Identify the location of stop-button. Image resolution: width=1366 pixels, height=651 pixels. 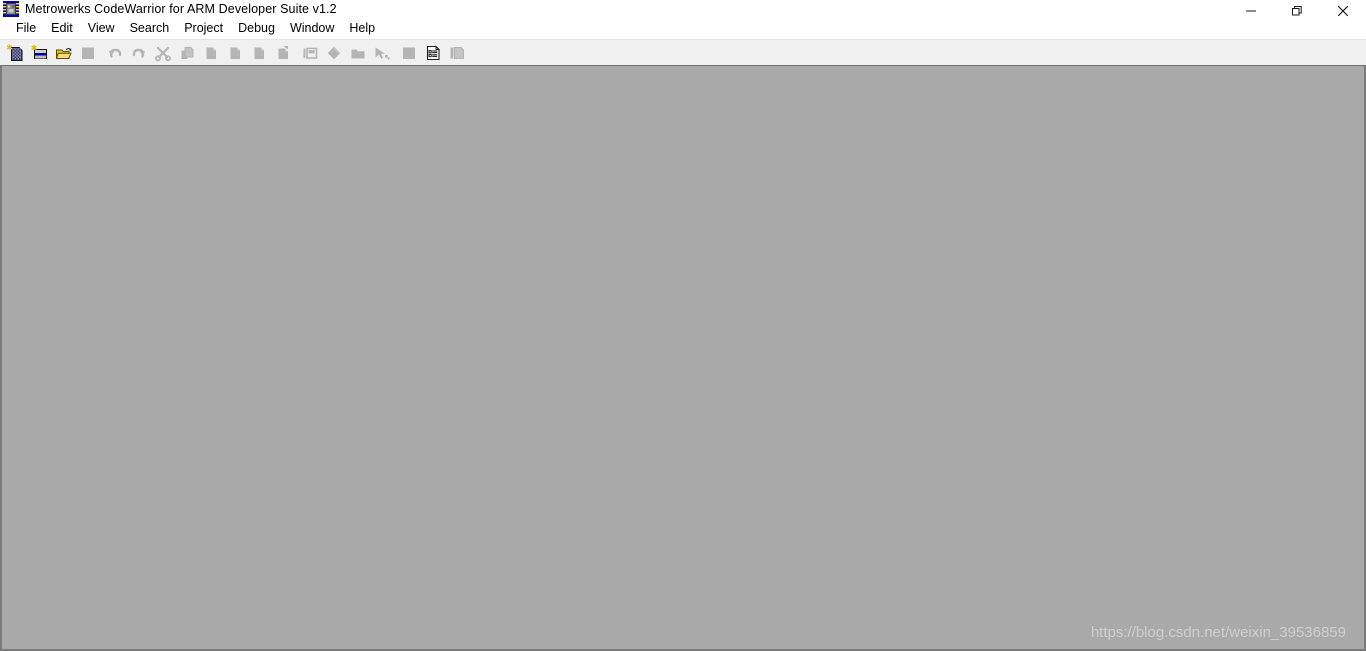
(409, 53).